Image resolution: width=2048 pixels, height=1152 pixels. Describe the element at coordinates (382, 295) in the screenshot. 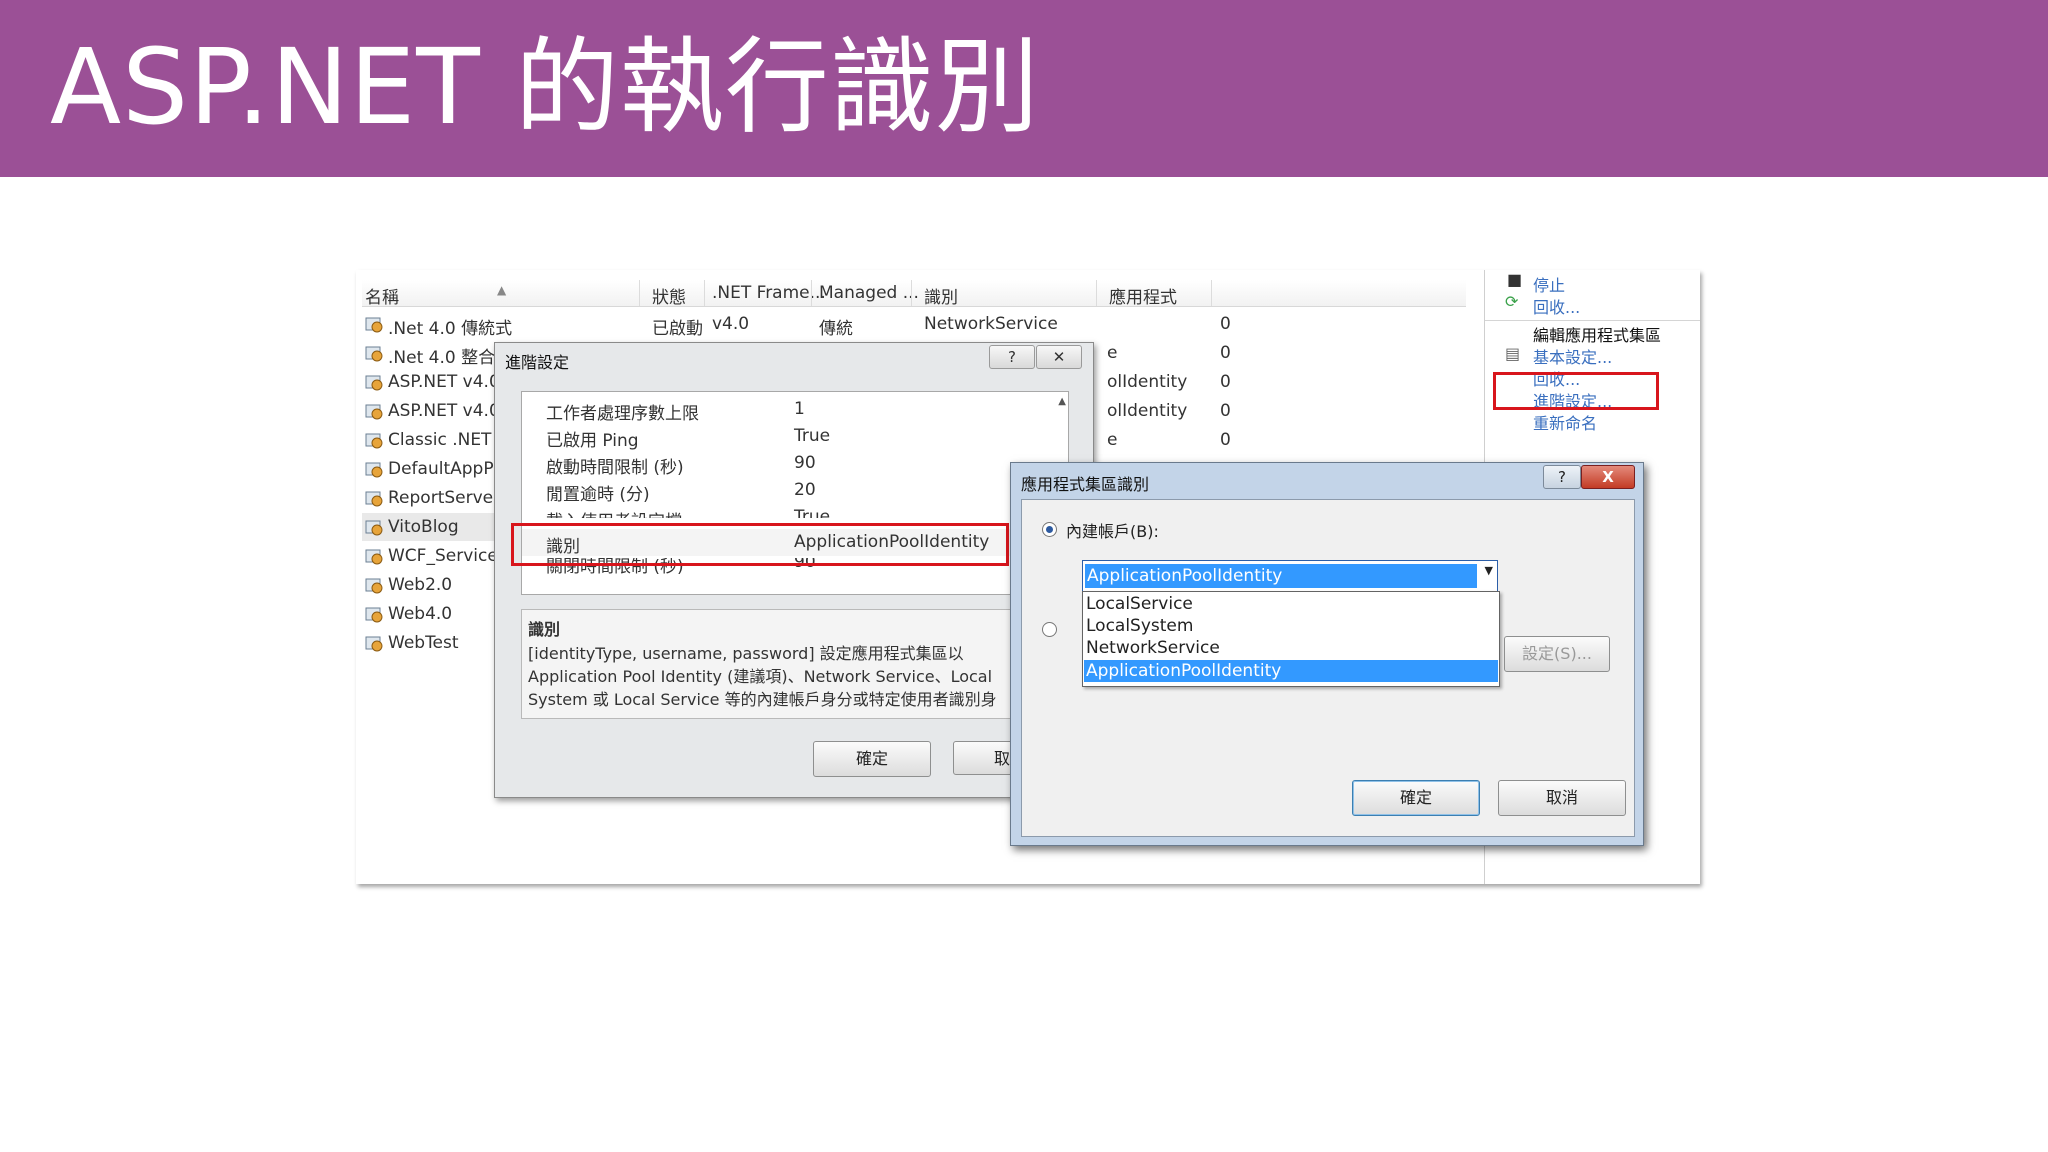

I see `col-name: 名稱` at that location.